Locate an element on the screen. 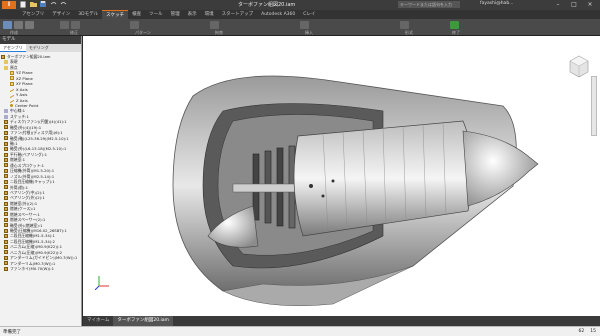  undo-icon is located at coordinates (54, 5).